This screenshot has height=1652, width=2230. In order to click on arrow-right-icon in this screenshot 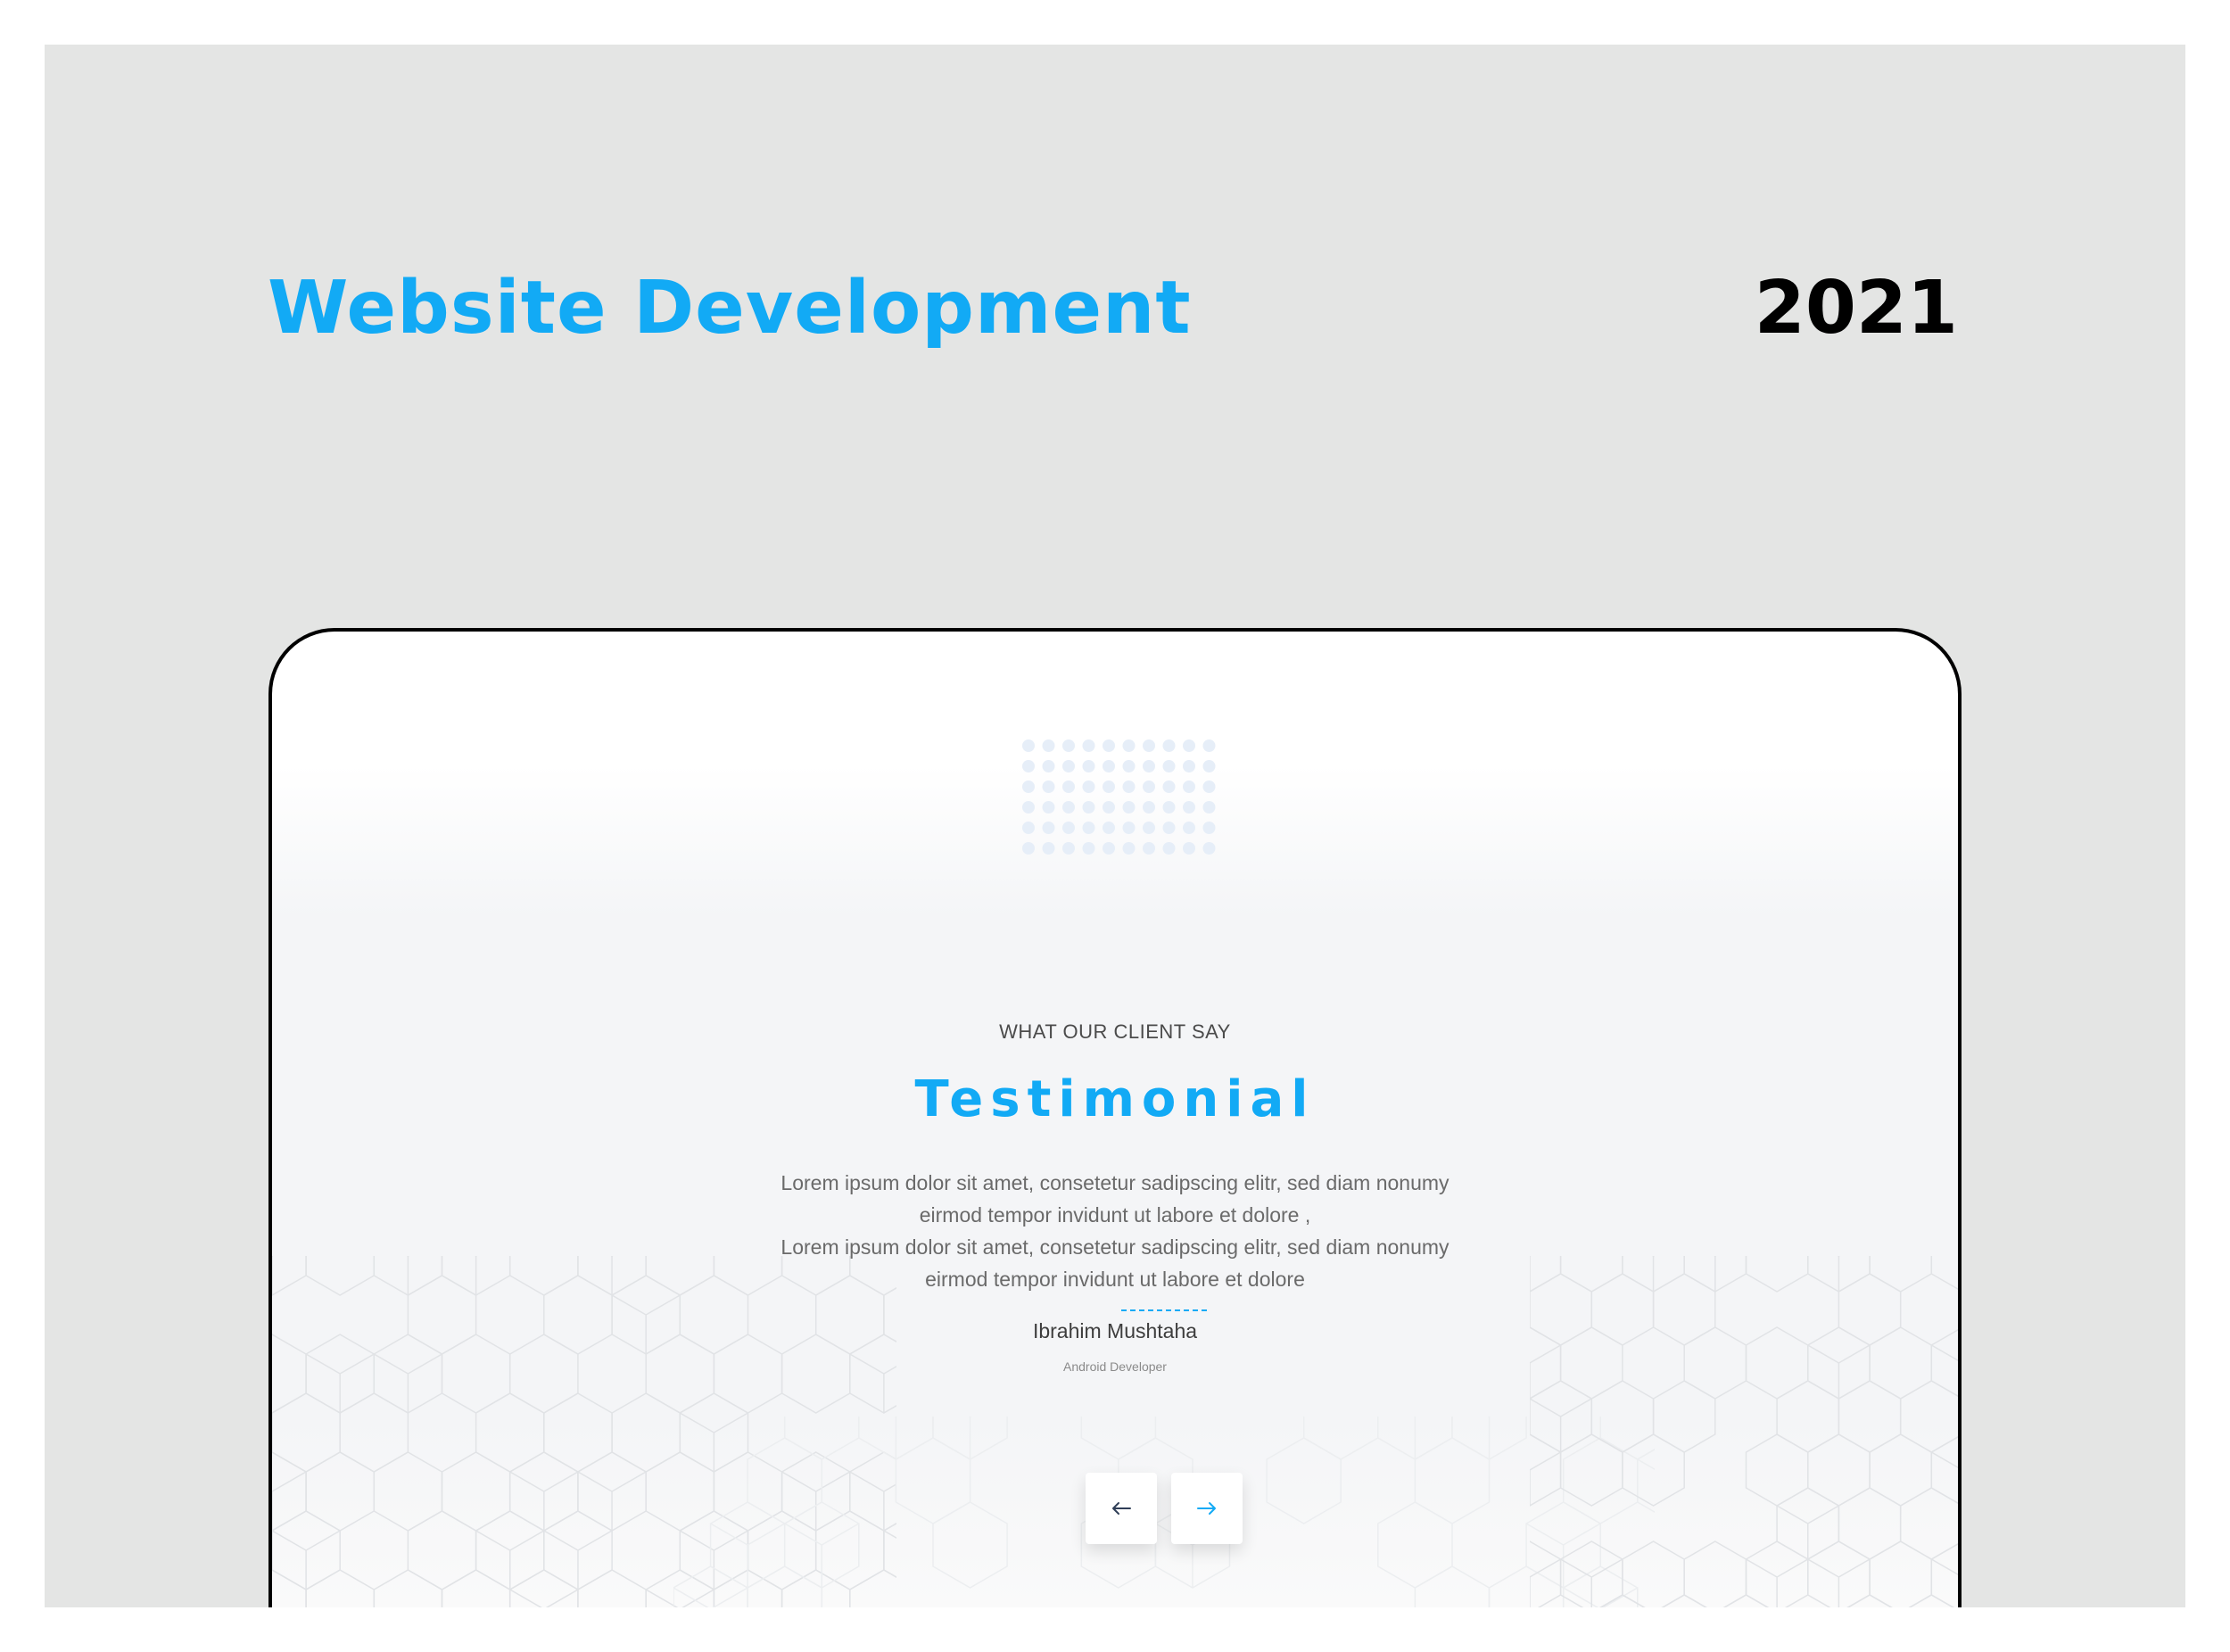, I will do `click(1206, 1508)`.